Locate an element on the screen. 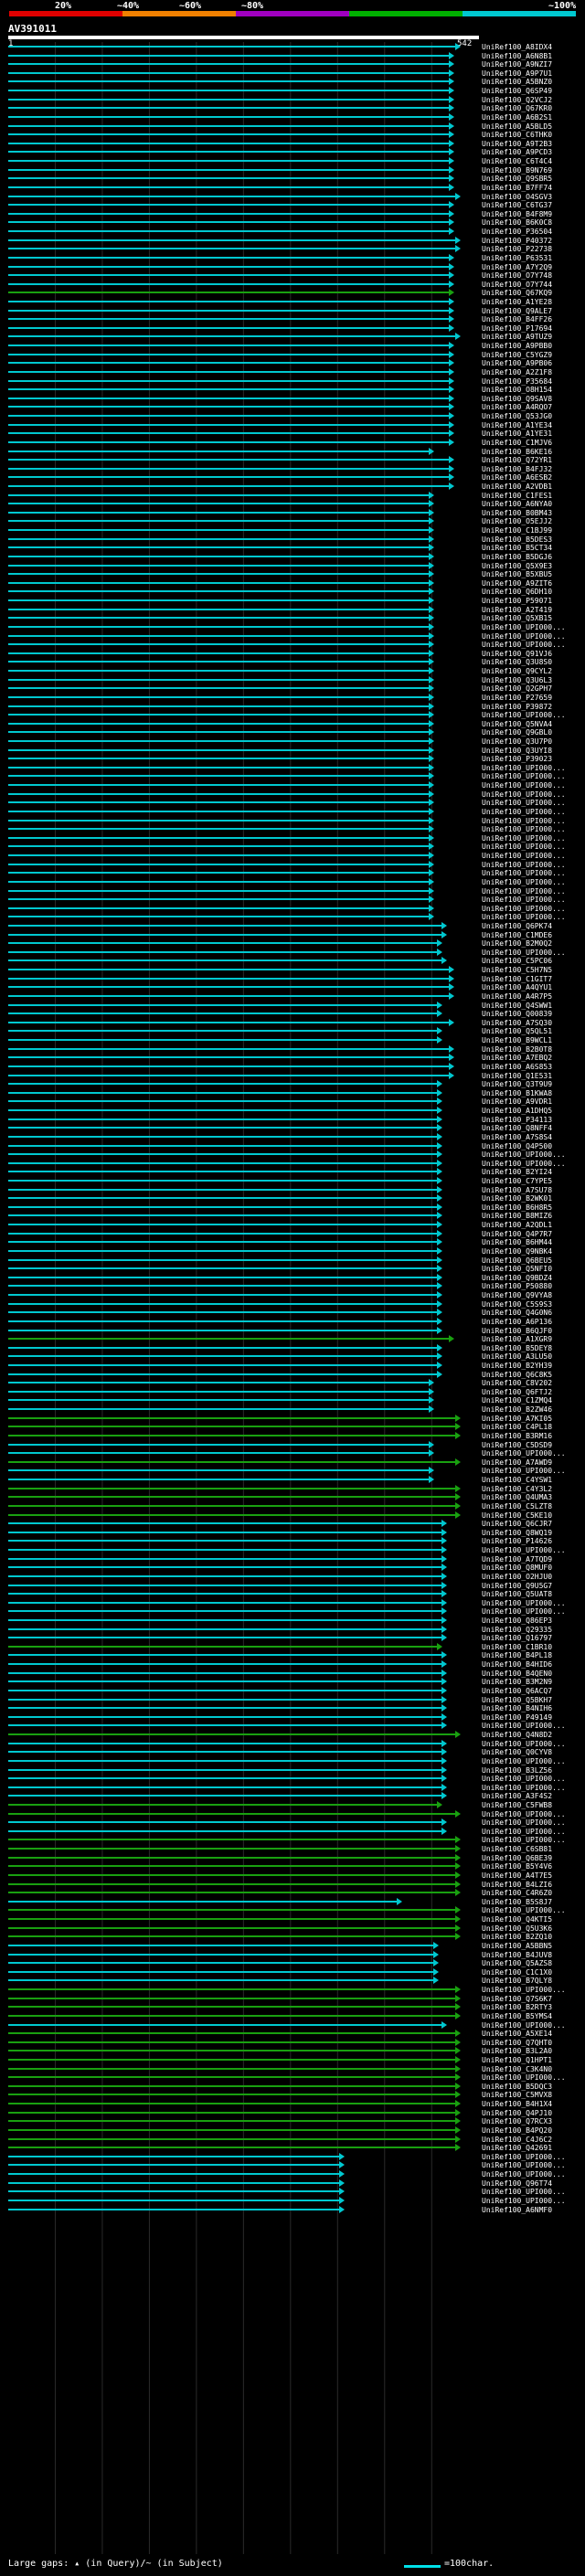 The height and width of the screenshot is (2576, 585). hit-label: UniRef100_B2YH39 is located at coordinates (517, 1366).